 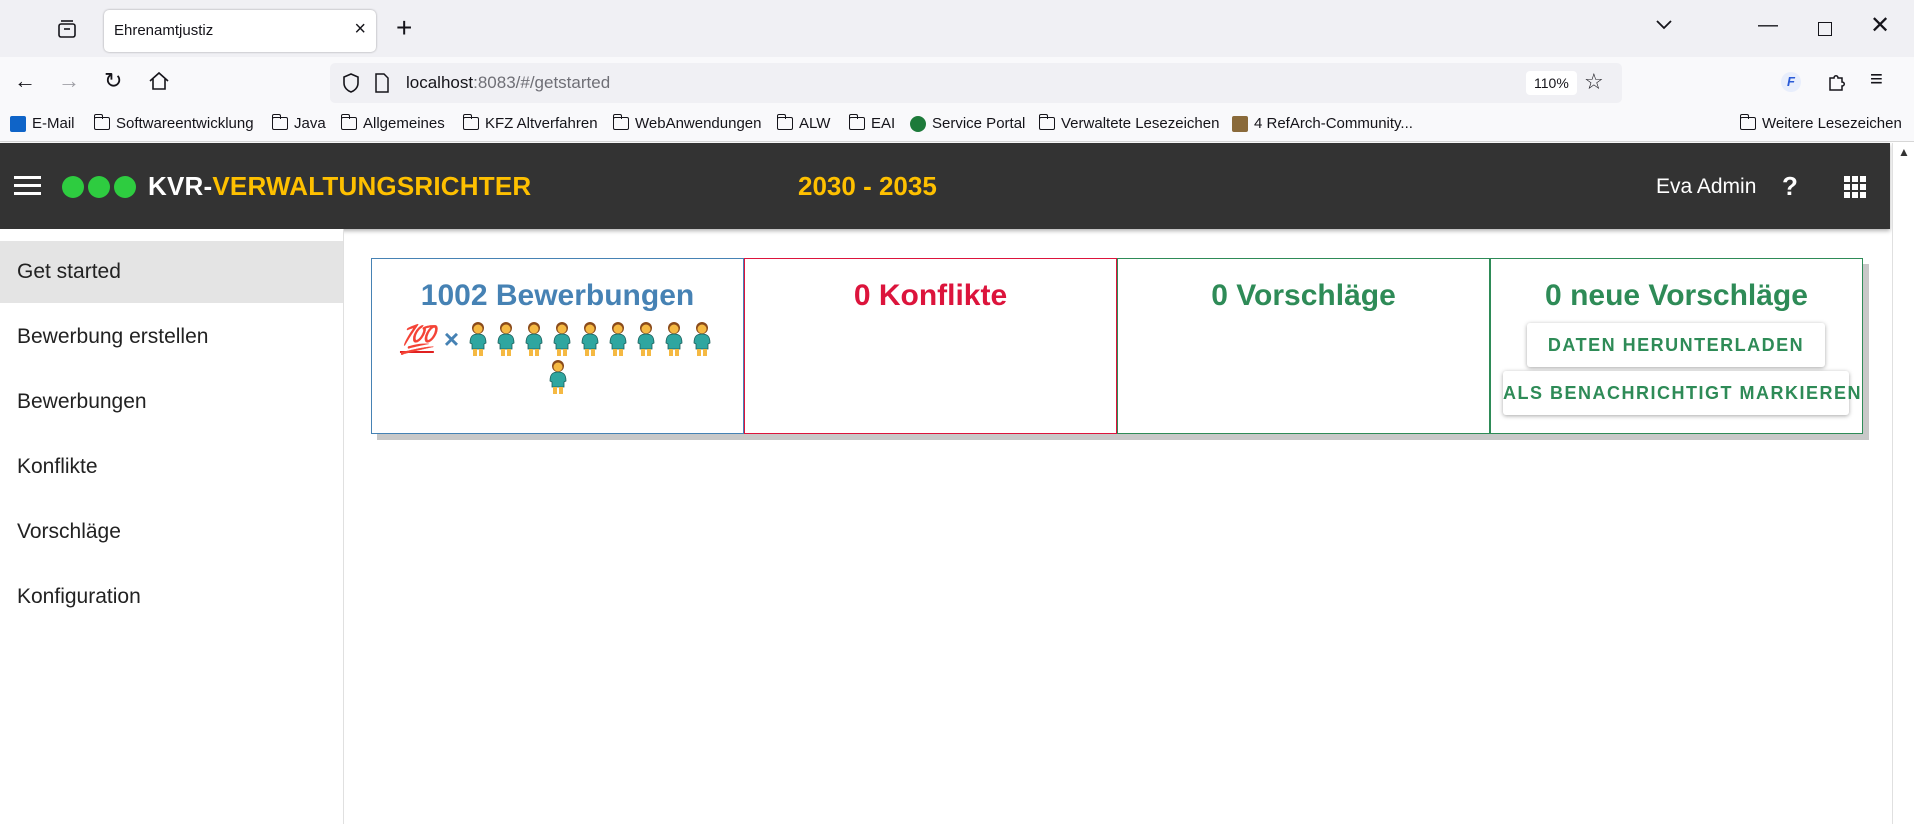 What do you see at coordinates (930, 295) in the screenshot?
I see `konflikte-count: 0 Konflikte` at bounding box center [930, 295].